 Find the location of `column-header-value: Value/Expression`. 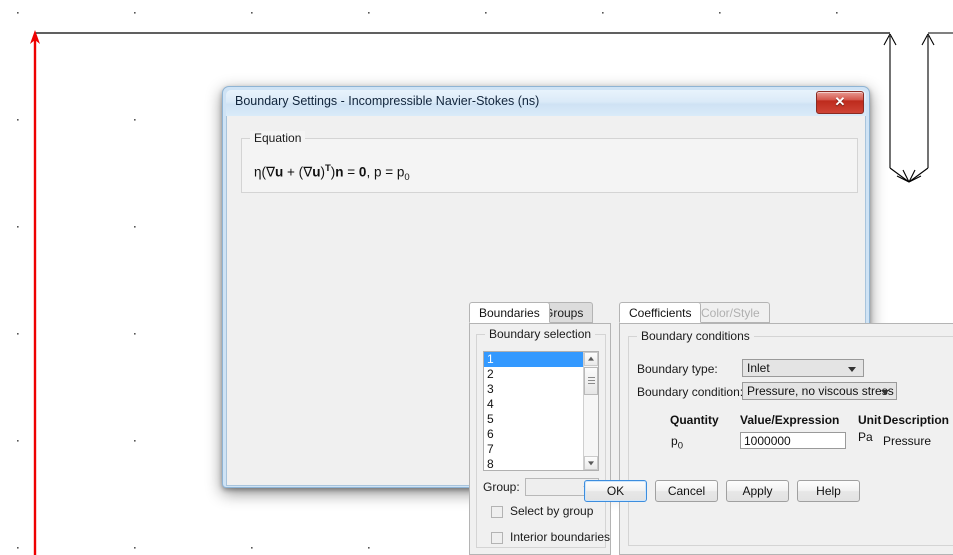

column-header-value: Value/Expression is located at coordinates (790, 420).